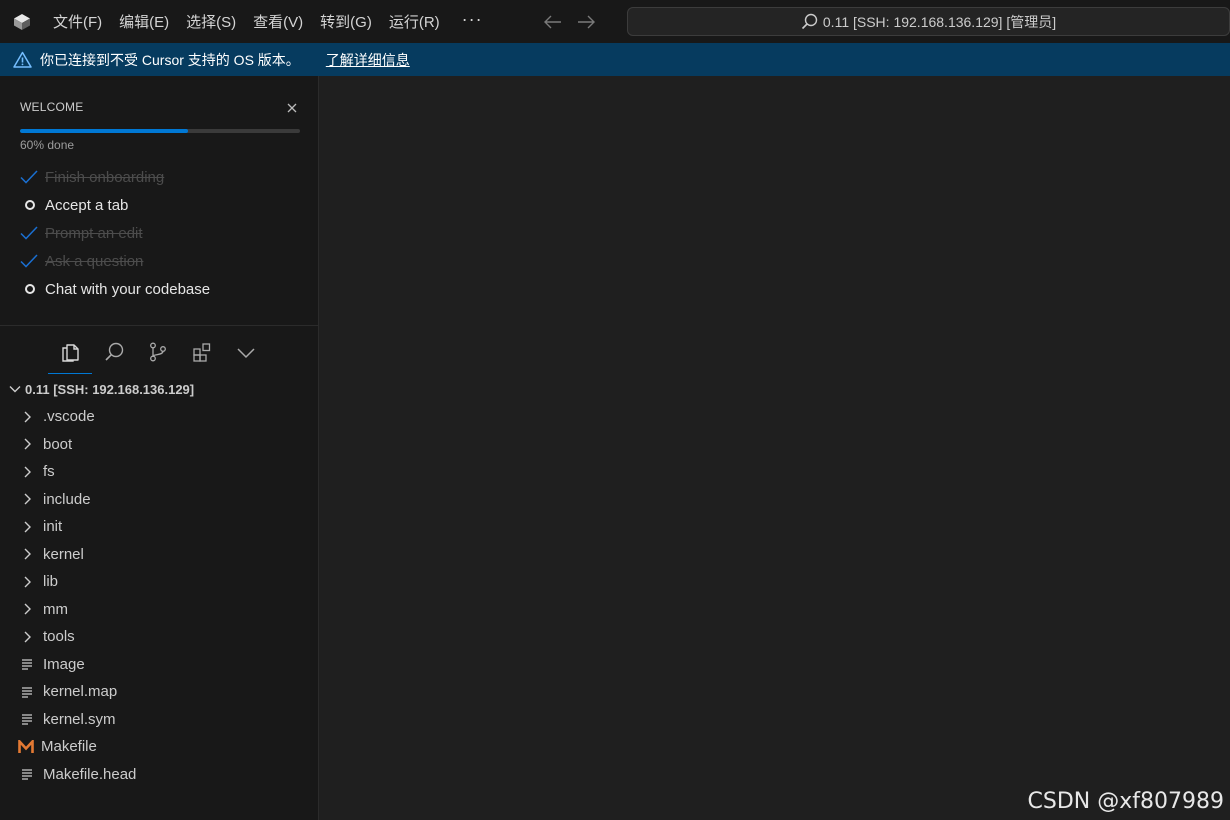 The image size is (1230, 820). Describe the element at coordinates (55, 609) in the screenshot. I see `tree-item-label: mm` at that location.